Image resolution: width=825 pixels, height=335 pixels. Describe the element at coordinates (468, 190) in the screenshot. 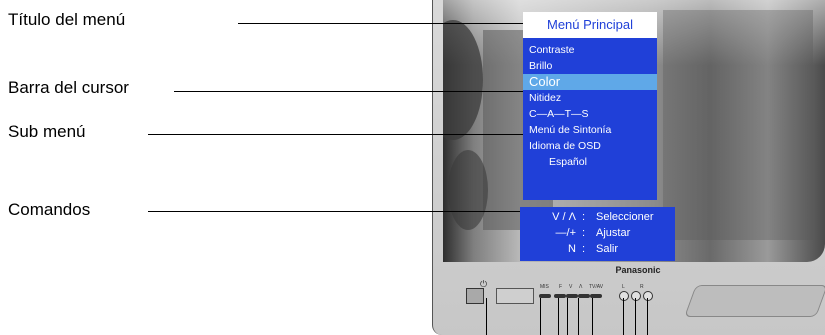

I see `tree-bottom-left` at that location.